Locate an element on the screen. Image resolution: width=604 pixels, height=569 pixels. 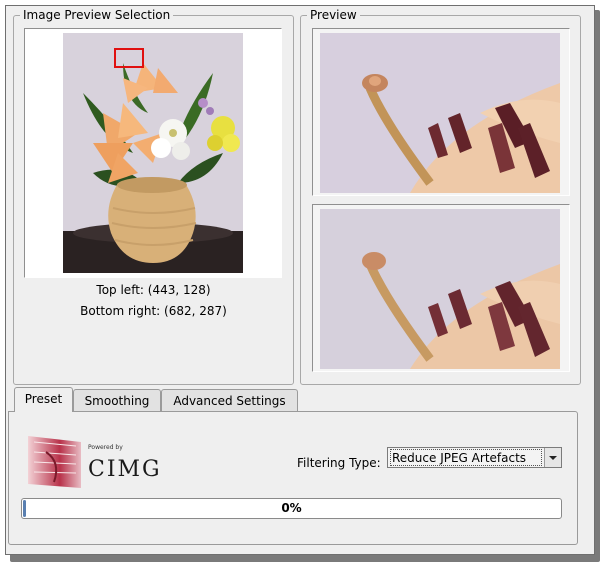
filtered-preview-frame is located at coordinates (441, 288).